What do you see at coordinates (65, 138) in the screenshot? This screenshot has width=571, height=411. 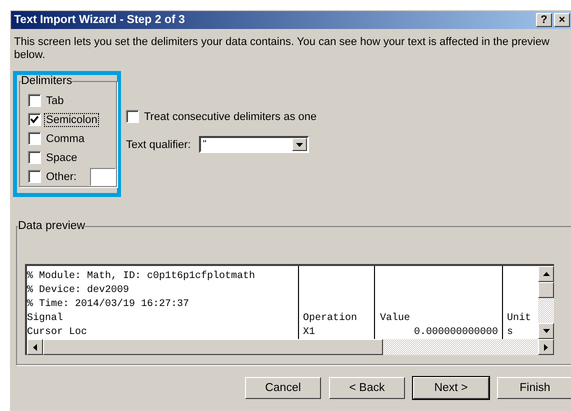 I see `checkbox-label: Comma` at bounding box center [65, 138].